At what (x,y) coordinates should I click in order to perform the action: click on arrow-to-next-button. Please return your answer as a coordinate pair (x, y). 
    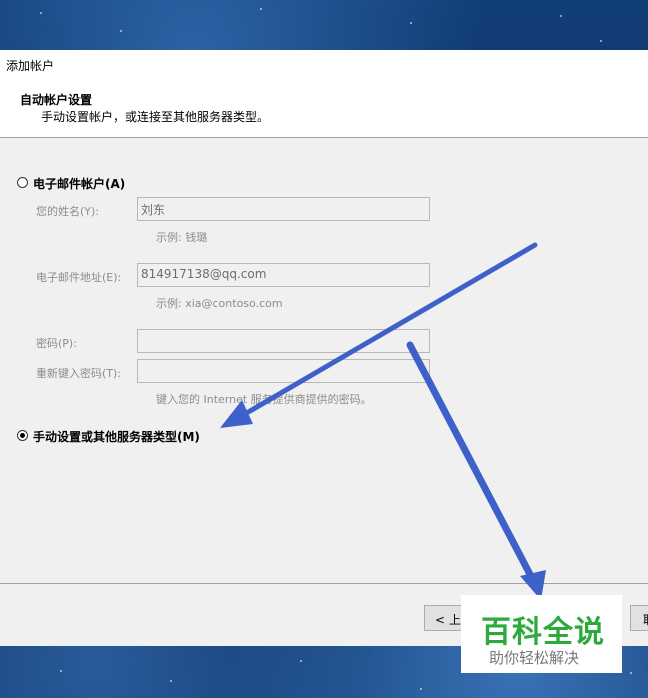
    Looking at the image, I should click on (476, 470).